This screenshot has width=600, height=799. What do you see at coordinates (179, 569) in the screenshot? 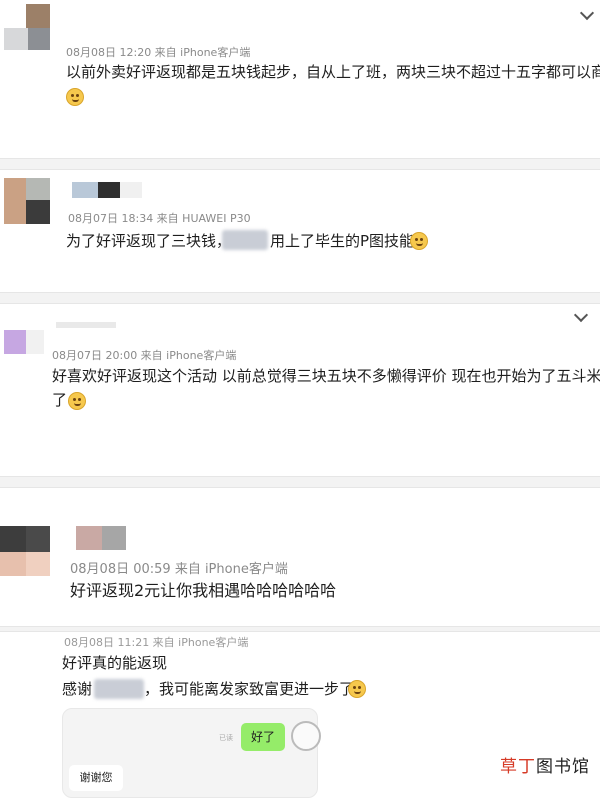
I see `comment-meta: 08月08日 00:59 来自 iPhone客户端` at bounding box center [179, 569].